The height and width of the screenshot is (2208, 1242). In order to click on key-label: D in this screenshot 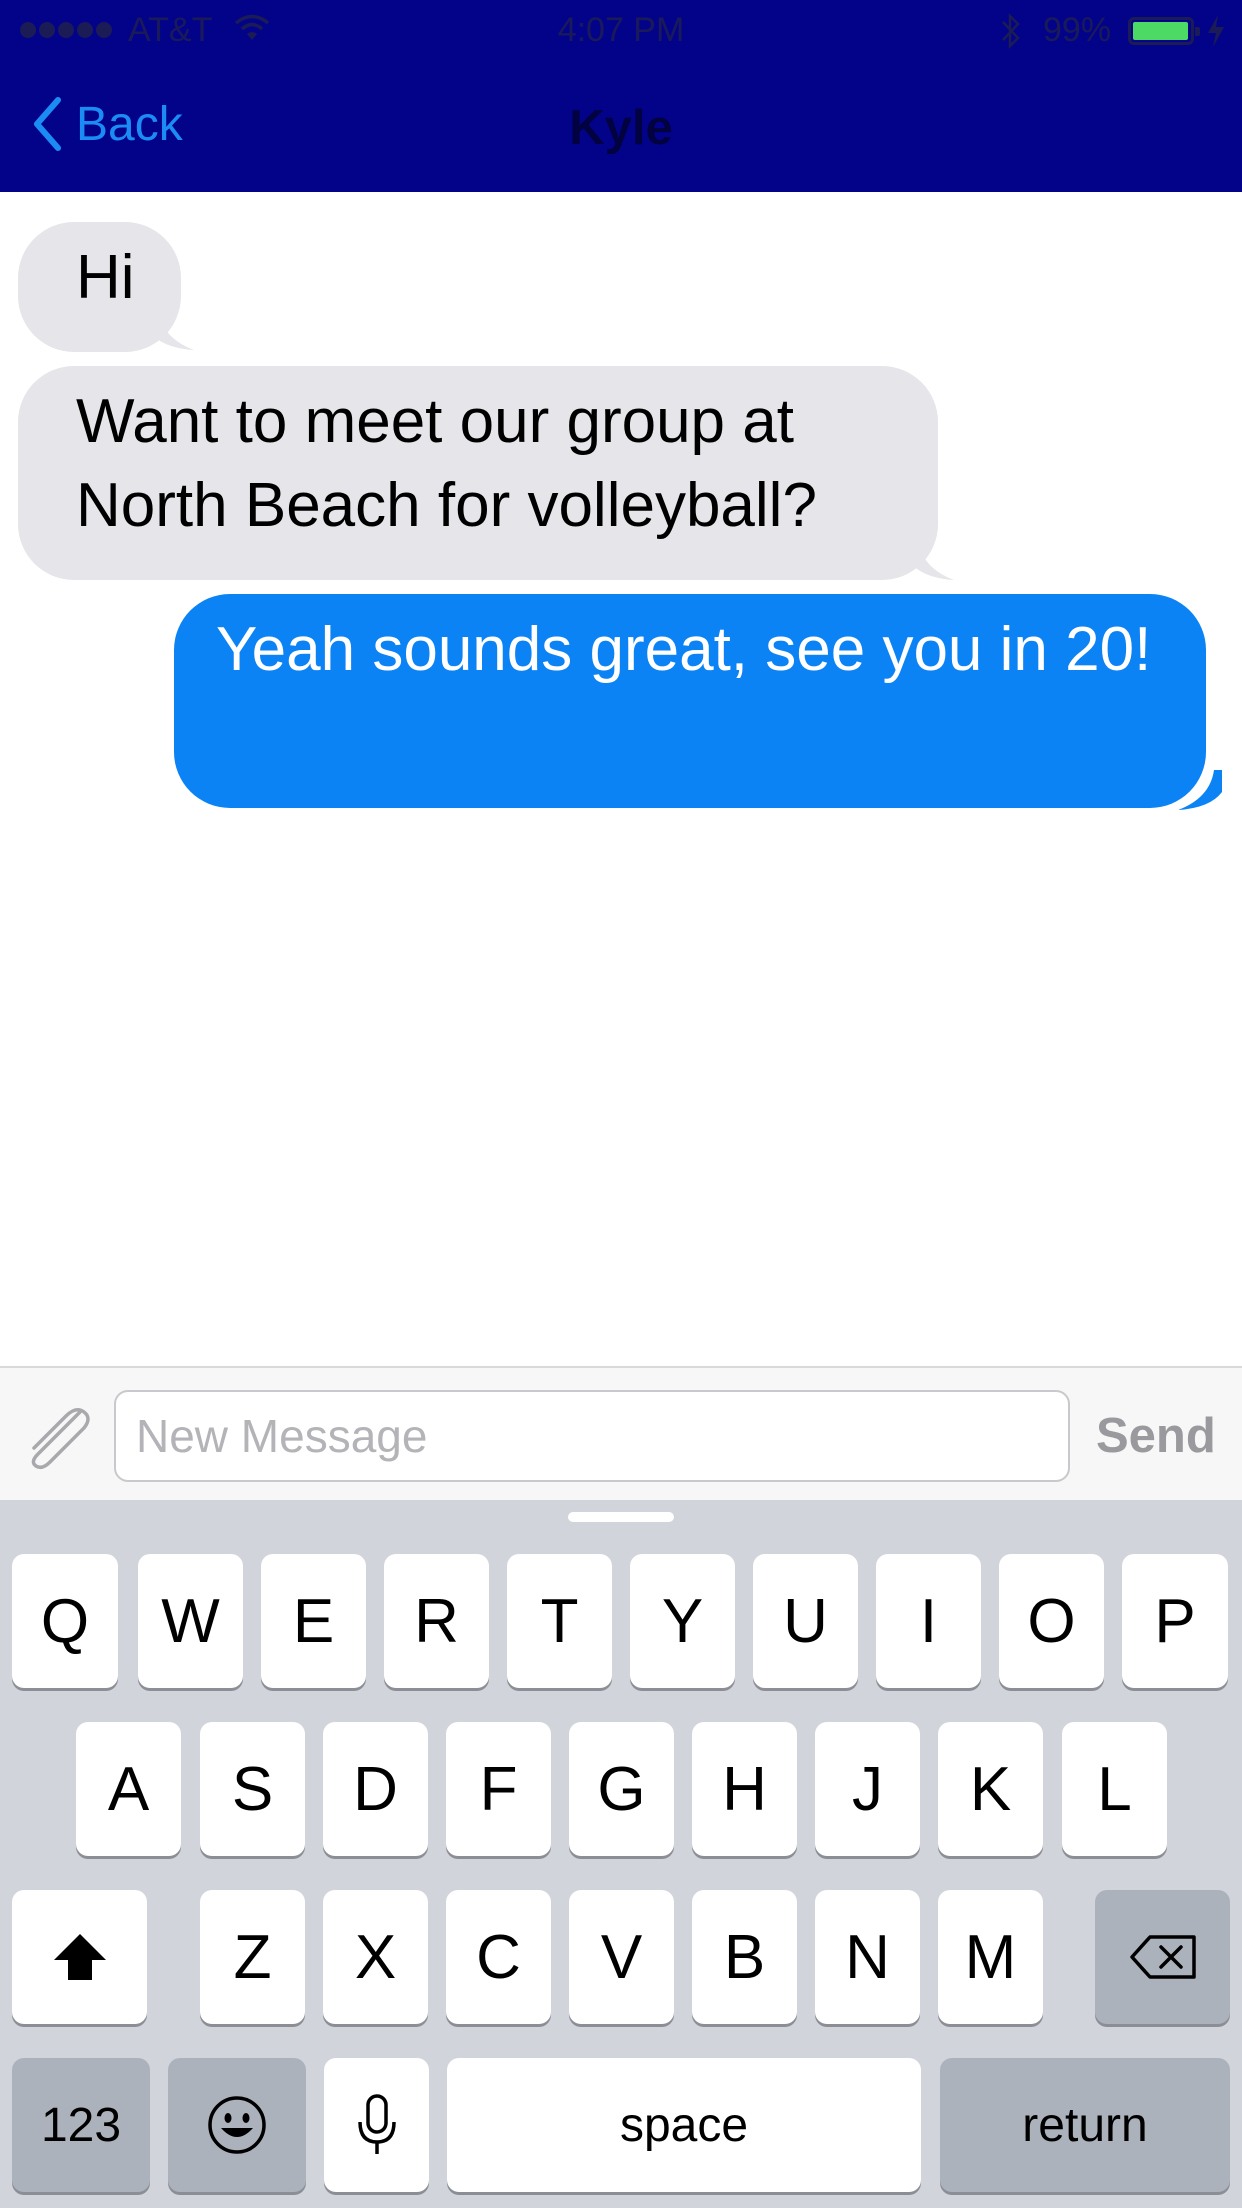, I will do `click(375, 1789)`.